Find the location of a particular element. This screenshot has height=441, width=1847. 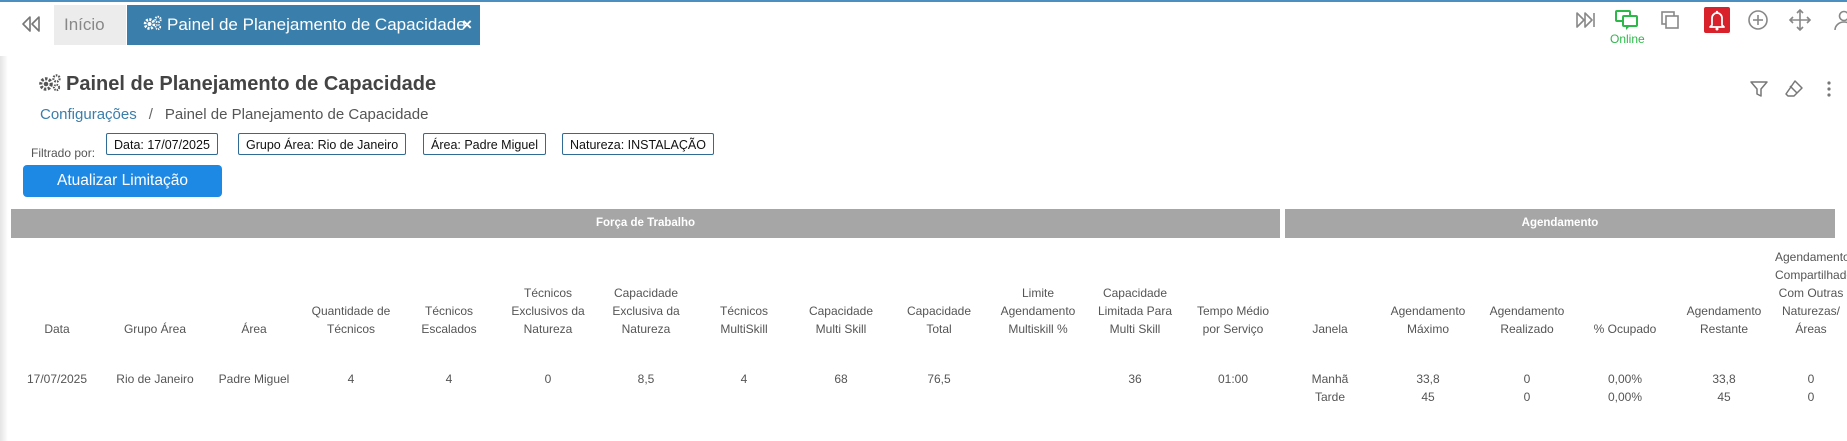

add-circle-icon is located at coordinates (1758, 20).